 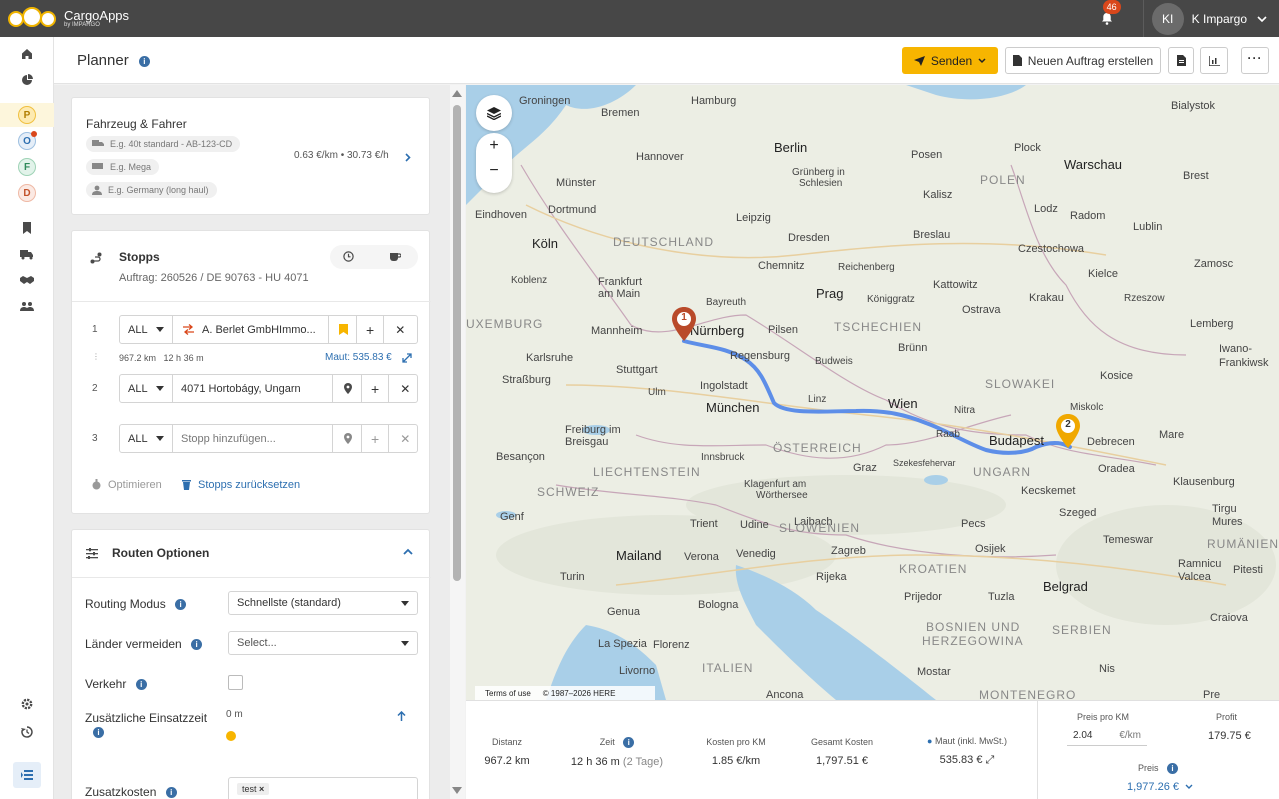 What do you see at coordinates (1083, 60) in the screenshot?
I see `new-order-button: Neuen Auftrag erstellen` at bounding box center [1083, 60].